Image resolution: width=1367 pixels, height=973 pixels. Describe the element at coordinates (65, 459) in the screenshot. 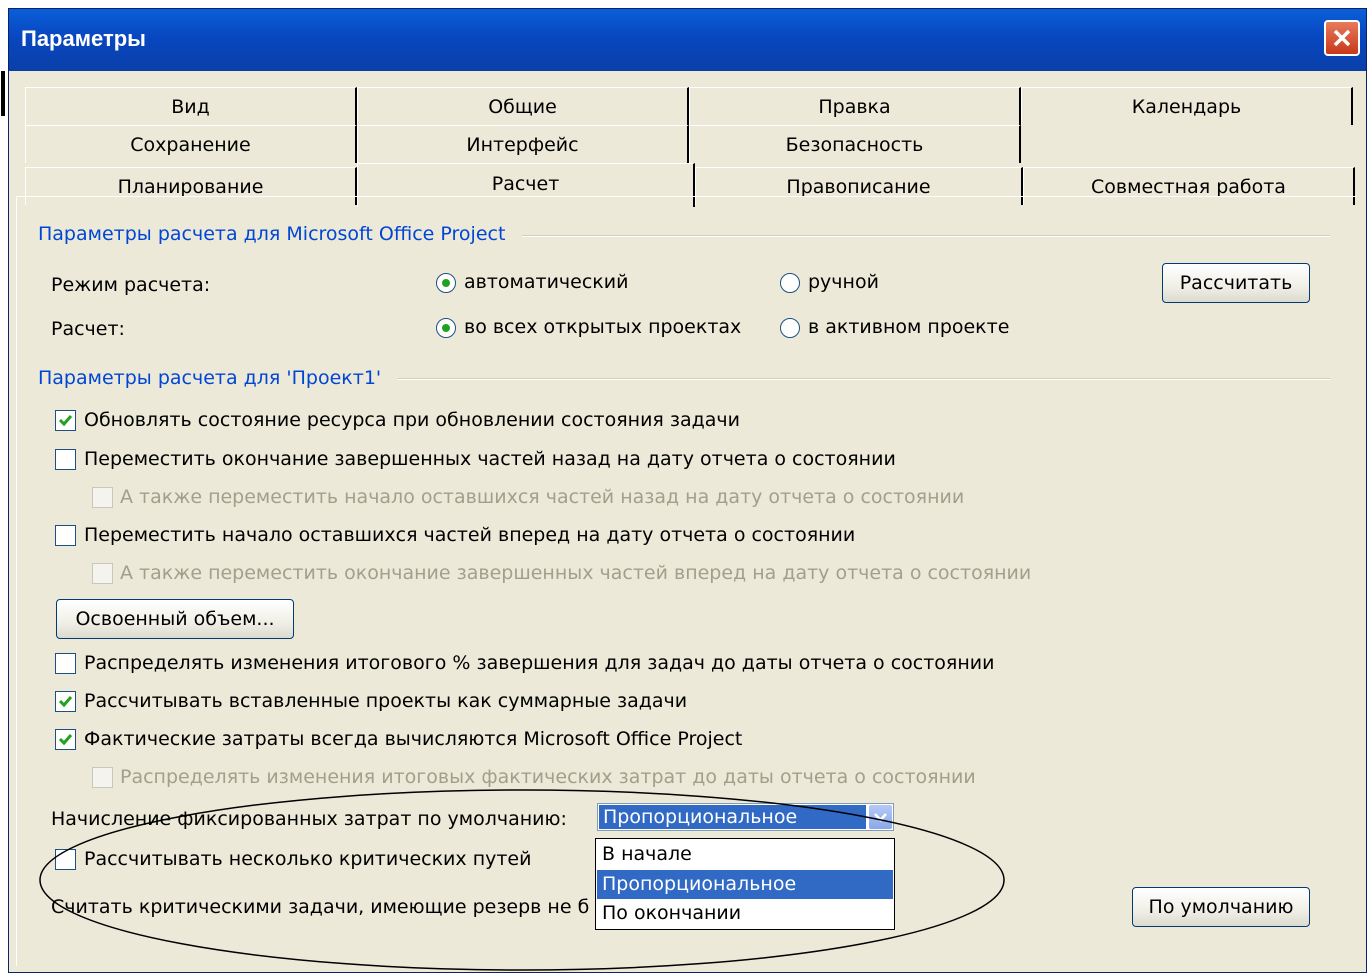

I see `checkbox-move-end-back` at that location.